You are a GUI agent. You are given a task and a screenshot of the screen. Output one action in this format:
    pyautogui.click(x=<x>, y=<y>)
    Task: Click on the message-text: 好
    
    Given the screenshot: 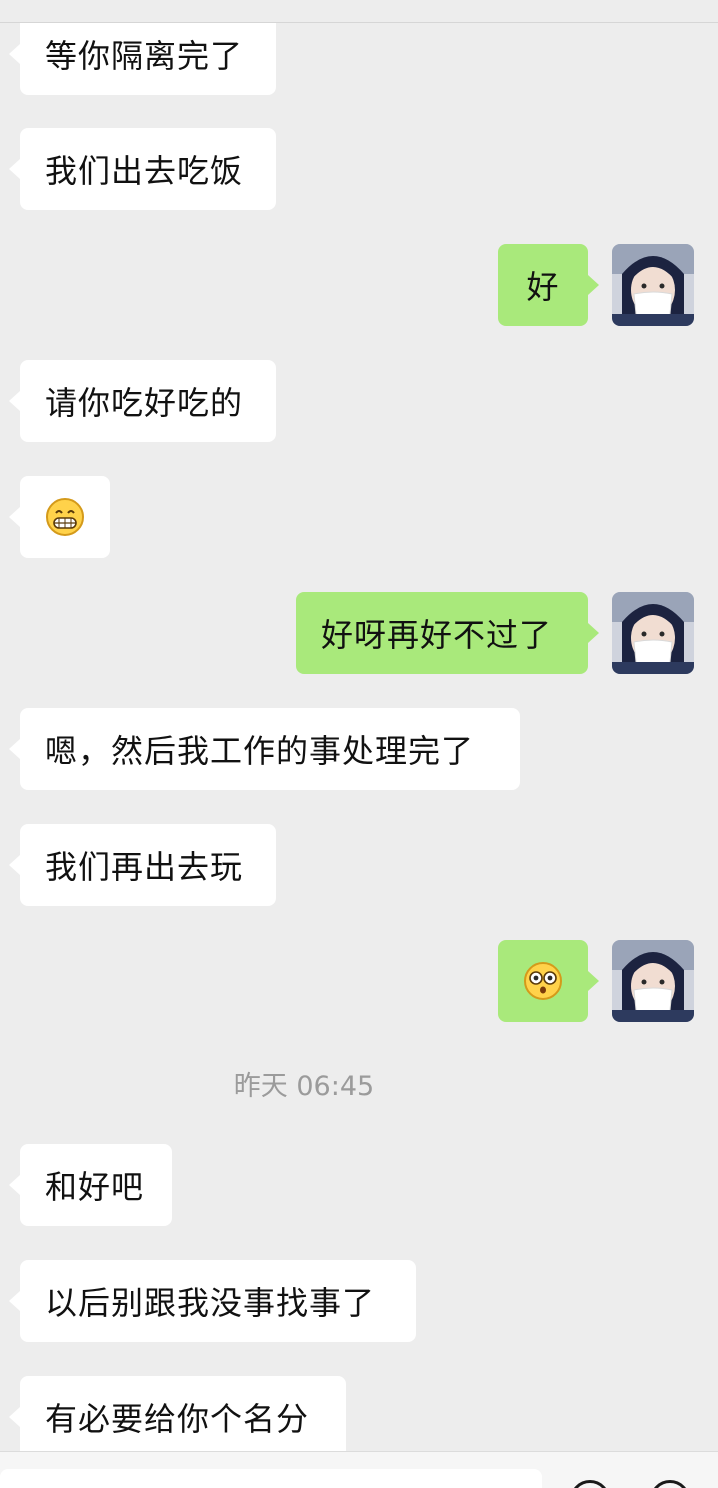 What is the action you would take?
    pyautogui.click(x=543, y=287)
    